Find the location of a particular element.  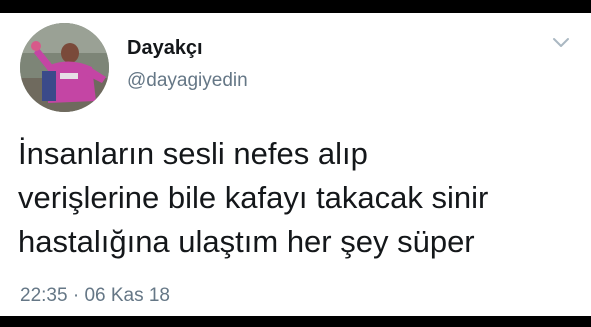

tweet-time: 22:35 is located at coordinates (44, 295).